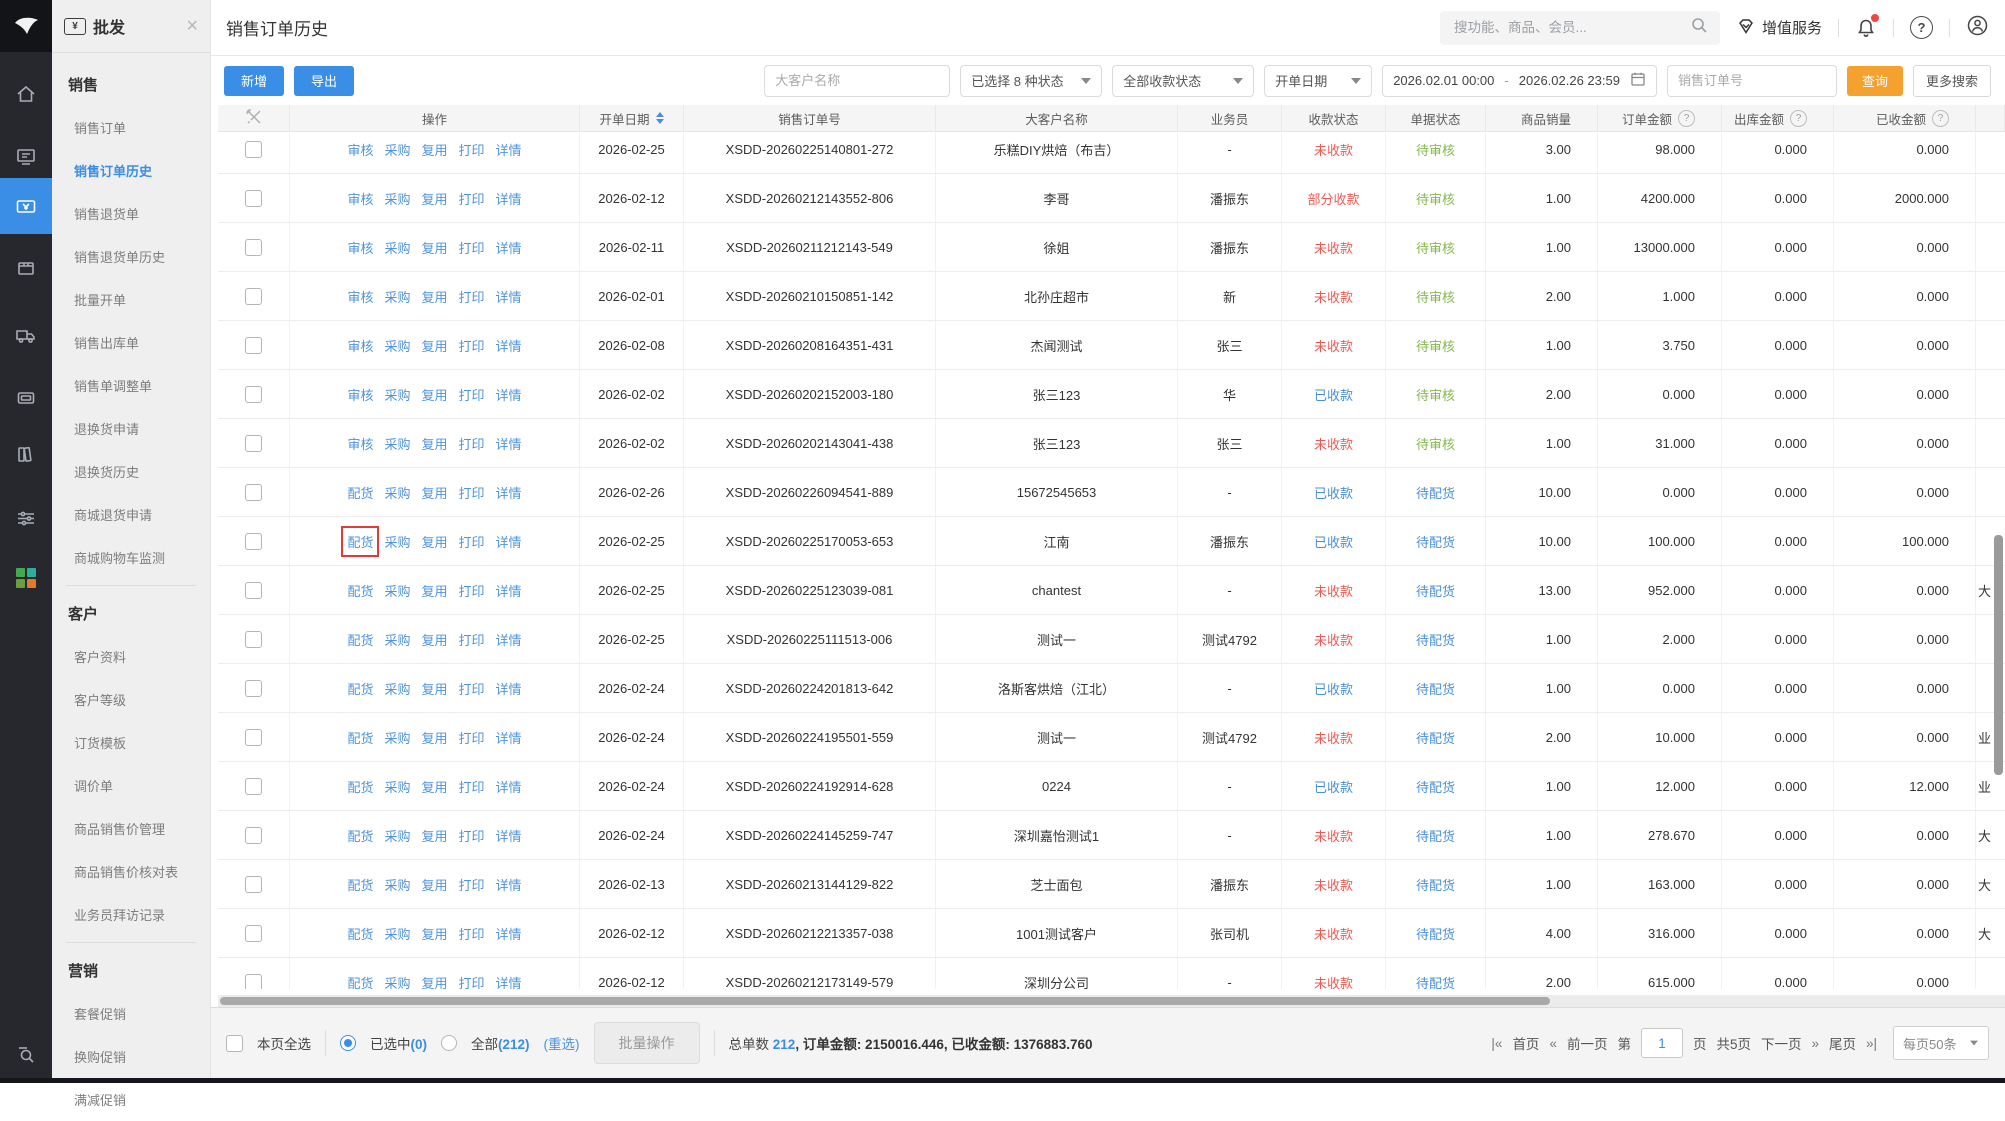 The width and height of the screenshot is (2005, 1121). I want to click on sales-banknote-icon, so click(26, 206).